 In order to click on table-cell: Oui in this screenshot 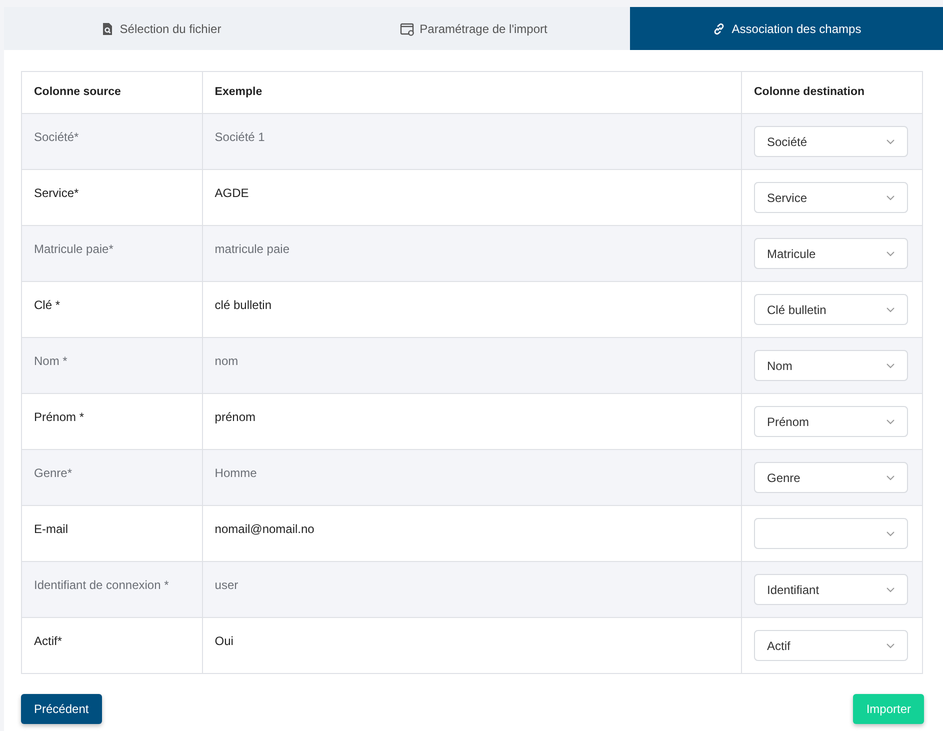, I will do `click(472, 646)`.